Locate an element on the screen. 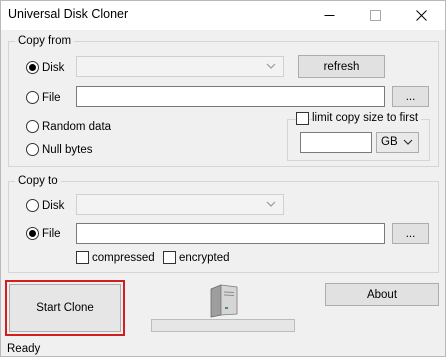  maximize-icon is located at coordinates (375, 15).